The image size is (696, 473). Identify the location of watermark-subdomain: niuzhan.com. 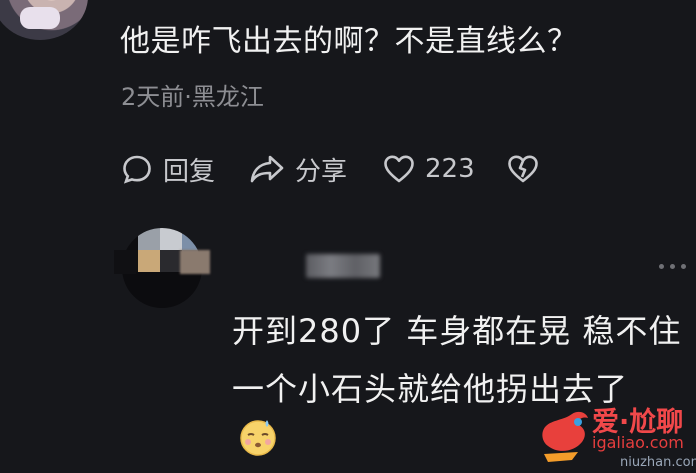
(658, 462).